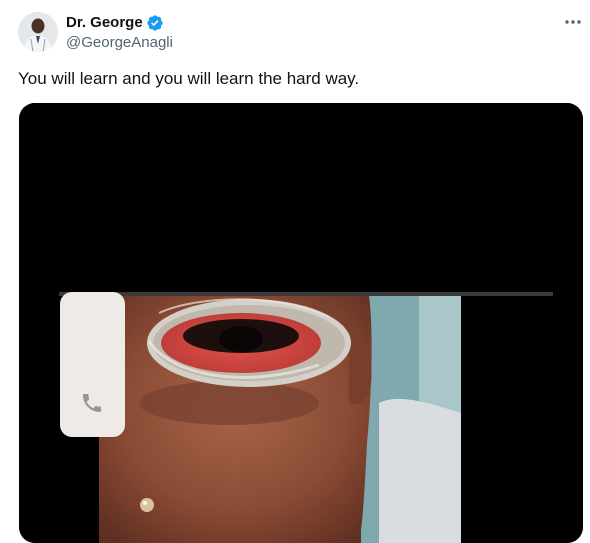  What do you see at coordinates (573, 22) in the screenshot?
I see `more-options-icon` at bounding box center [573, 22].